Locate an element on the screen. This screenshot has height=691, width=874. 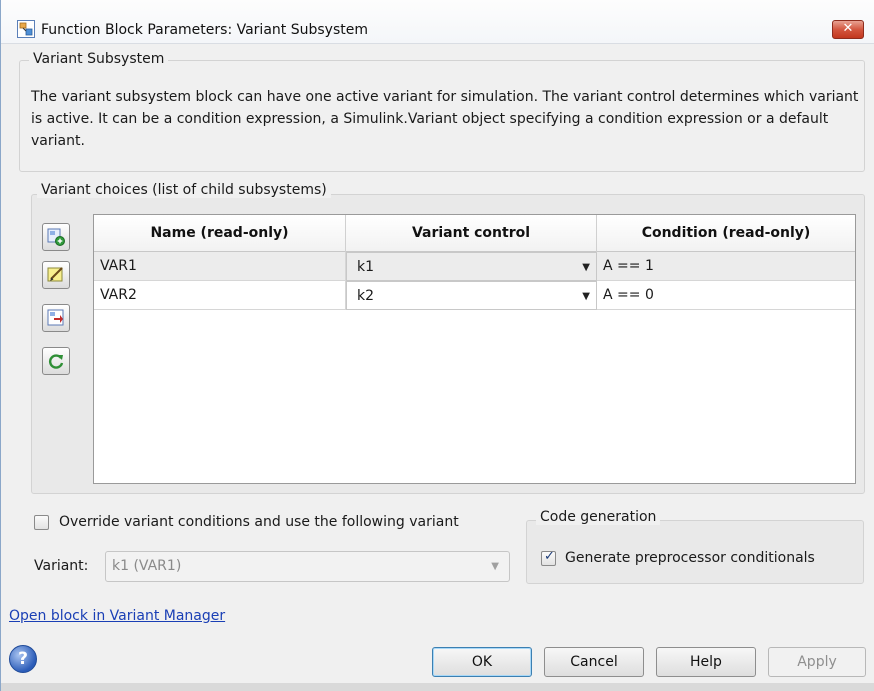
close-icon: ✕ is located at coordinates (848, 28).